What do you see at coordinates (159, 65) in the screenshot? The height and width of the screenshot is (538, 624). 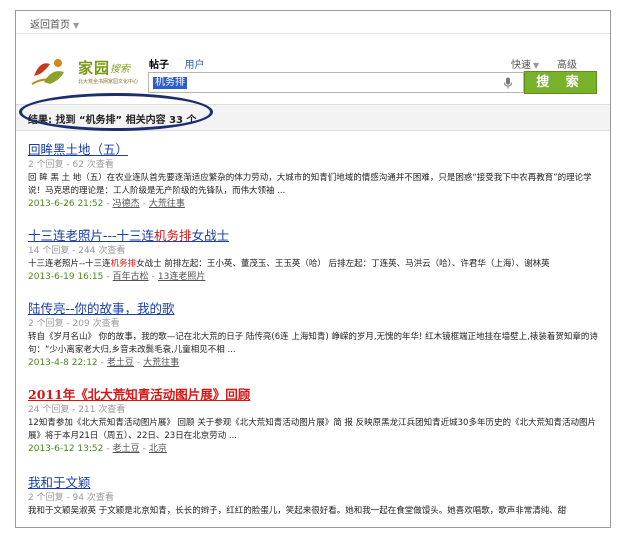 I see `tab-posts: 帖子` at bounding box center [159, 65].